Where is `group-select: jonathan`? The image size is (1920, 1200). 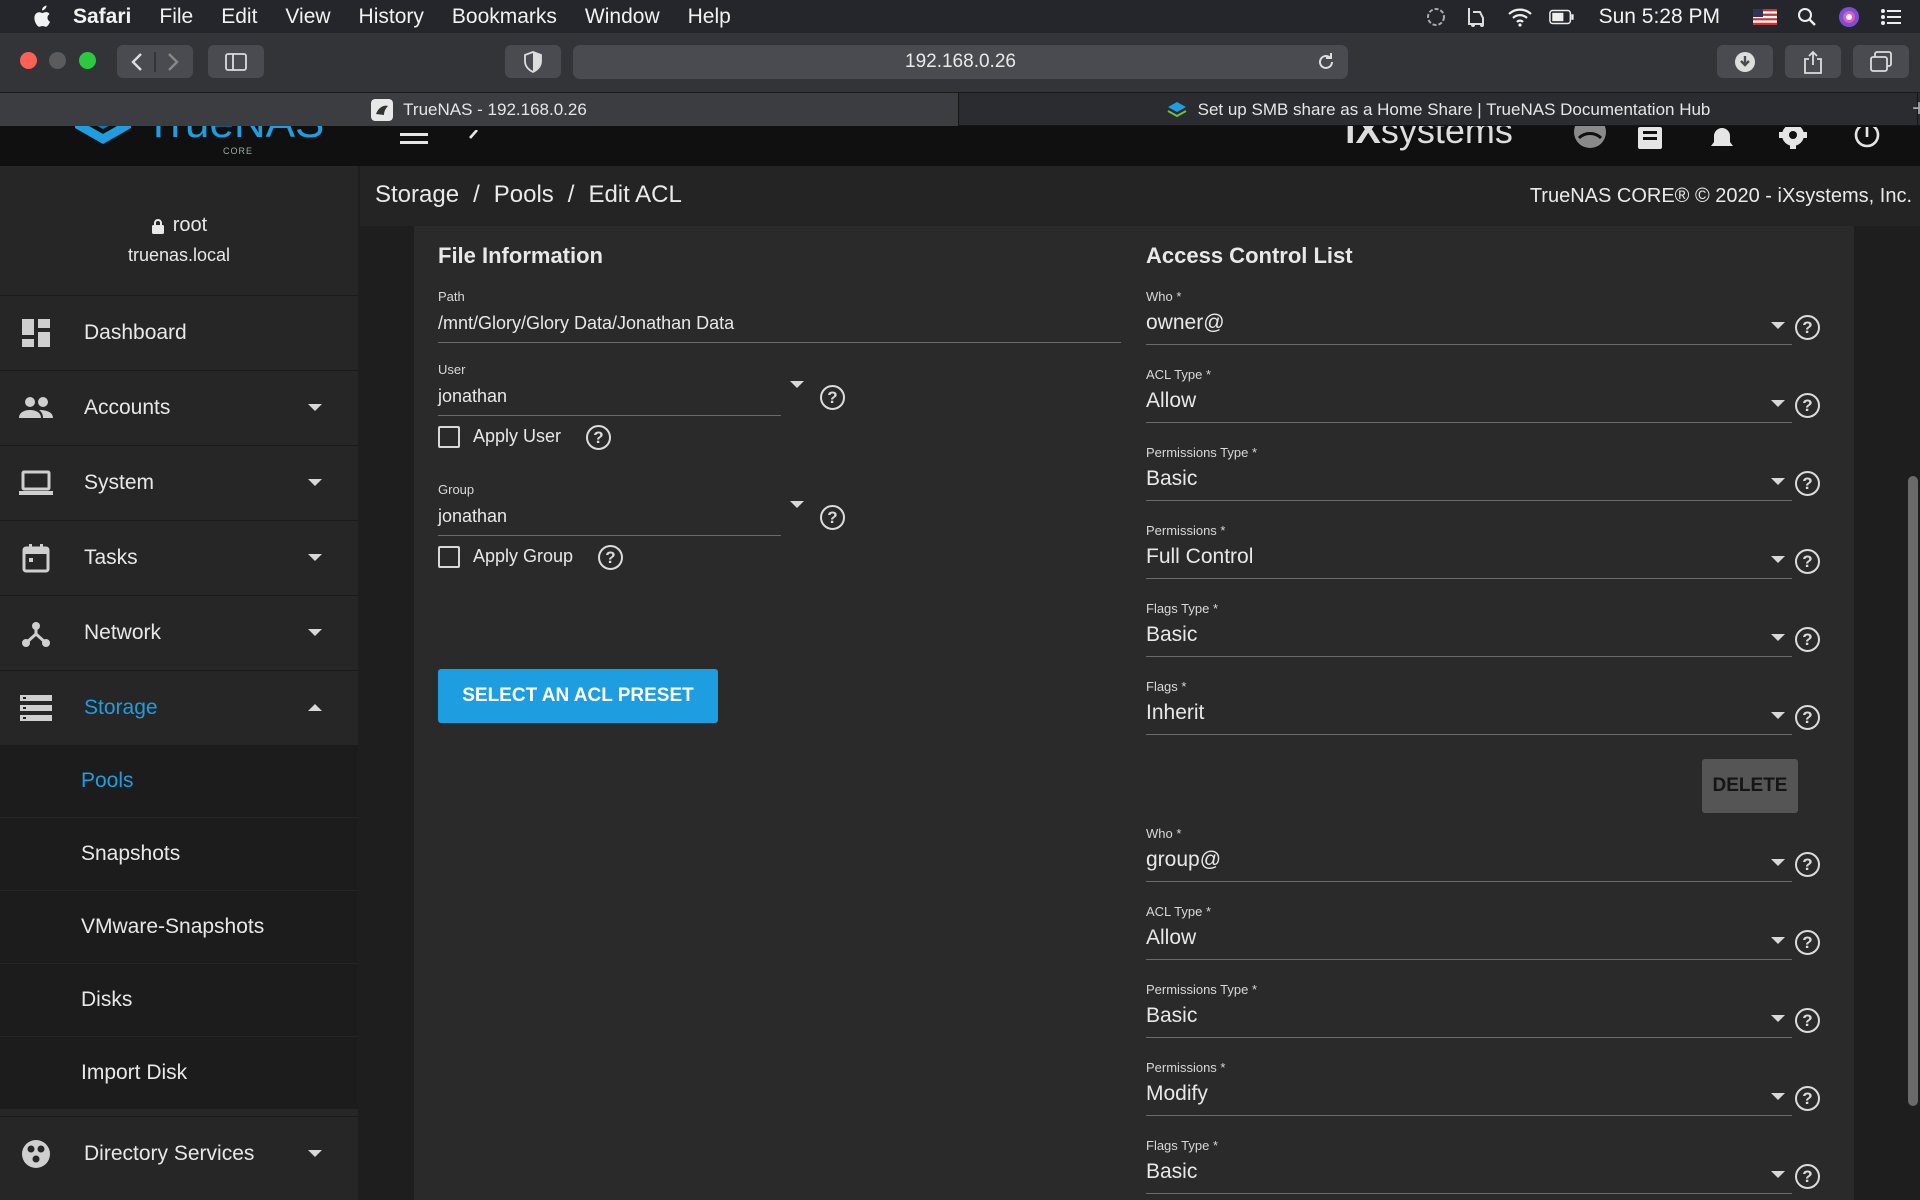 group-select: jonathan is located at coordinates (609, 521).